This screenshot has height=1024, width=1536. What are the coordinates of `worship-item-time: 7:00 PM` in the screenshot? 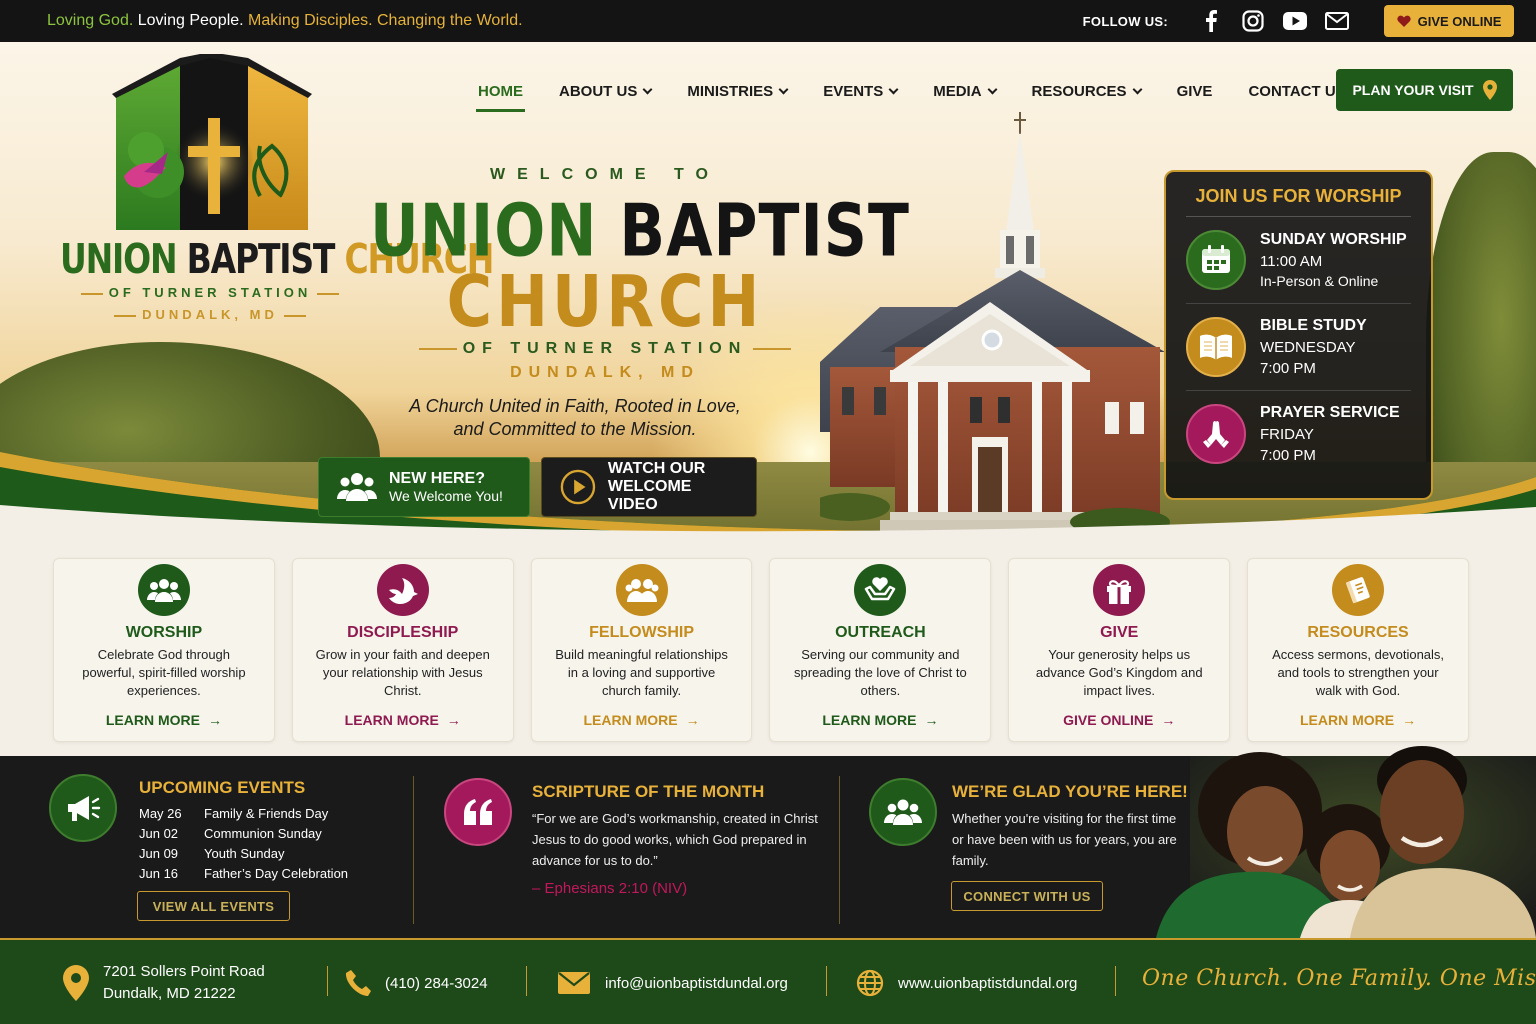 It's located at (1288, 455).